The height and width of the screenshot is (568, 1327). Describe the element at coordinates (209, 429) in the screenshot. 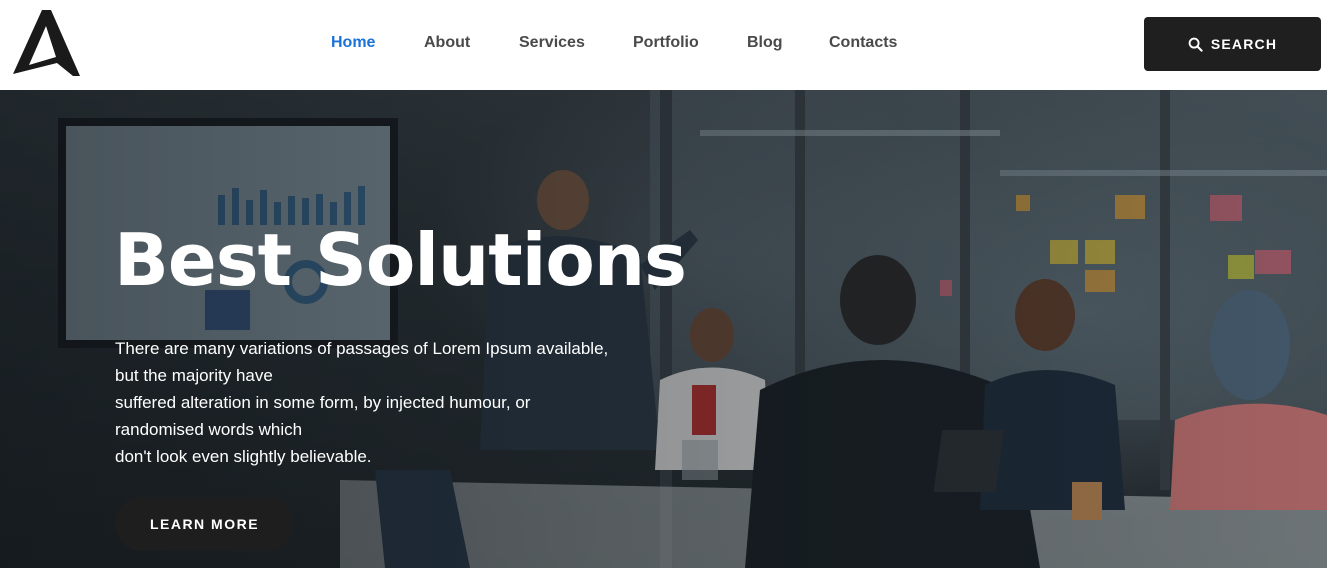

I see `hero-description-line: randomised words which` at that location.